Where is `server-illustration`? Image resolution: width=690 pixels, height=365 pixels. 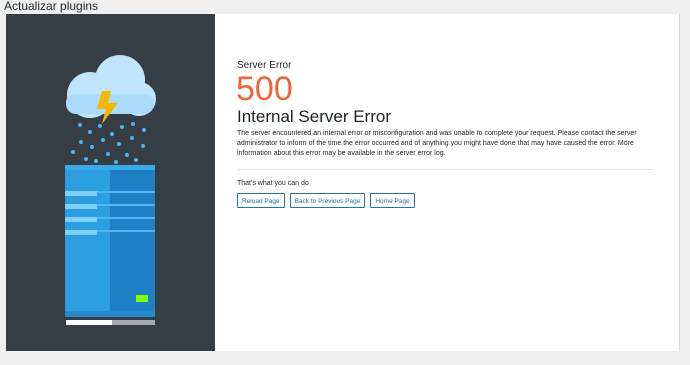
server-illustration is located at coordinates (110, 190).